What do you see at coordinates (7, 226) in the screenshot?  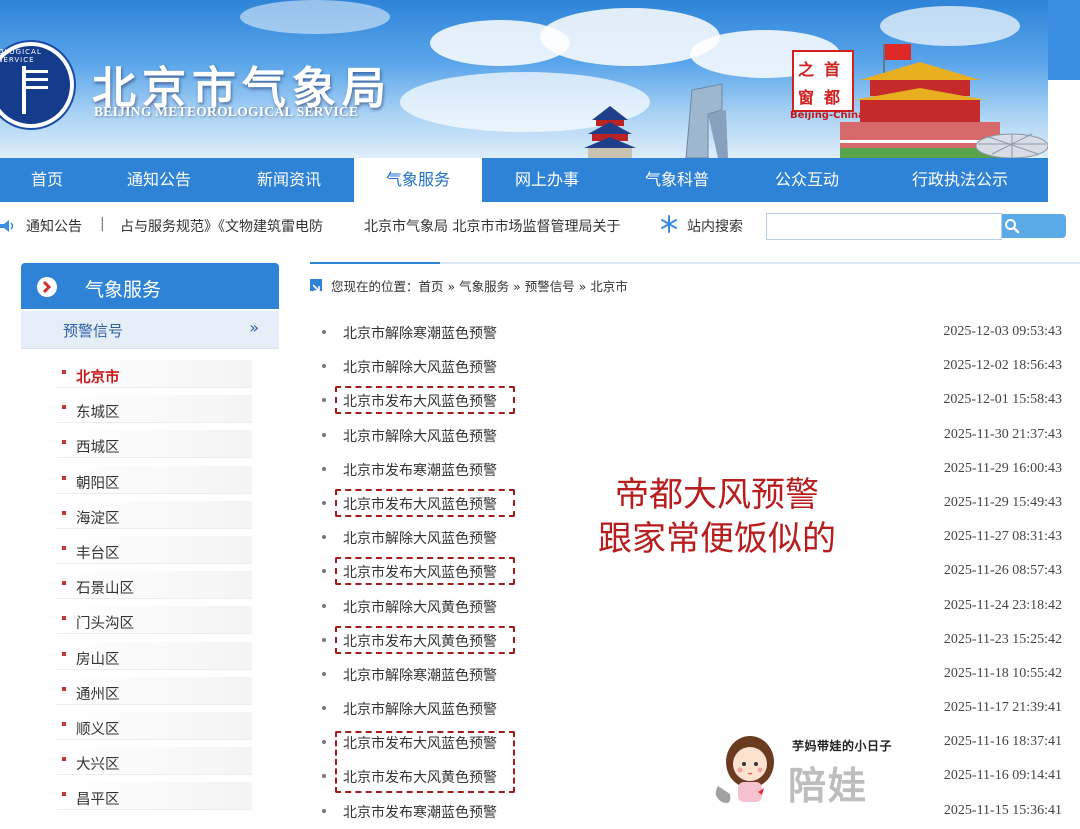 I see `speaker-icon` at bounding box center [7, 226].